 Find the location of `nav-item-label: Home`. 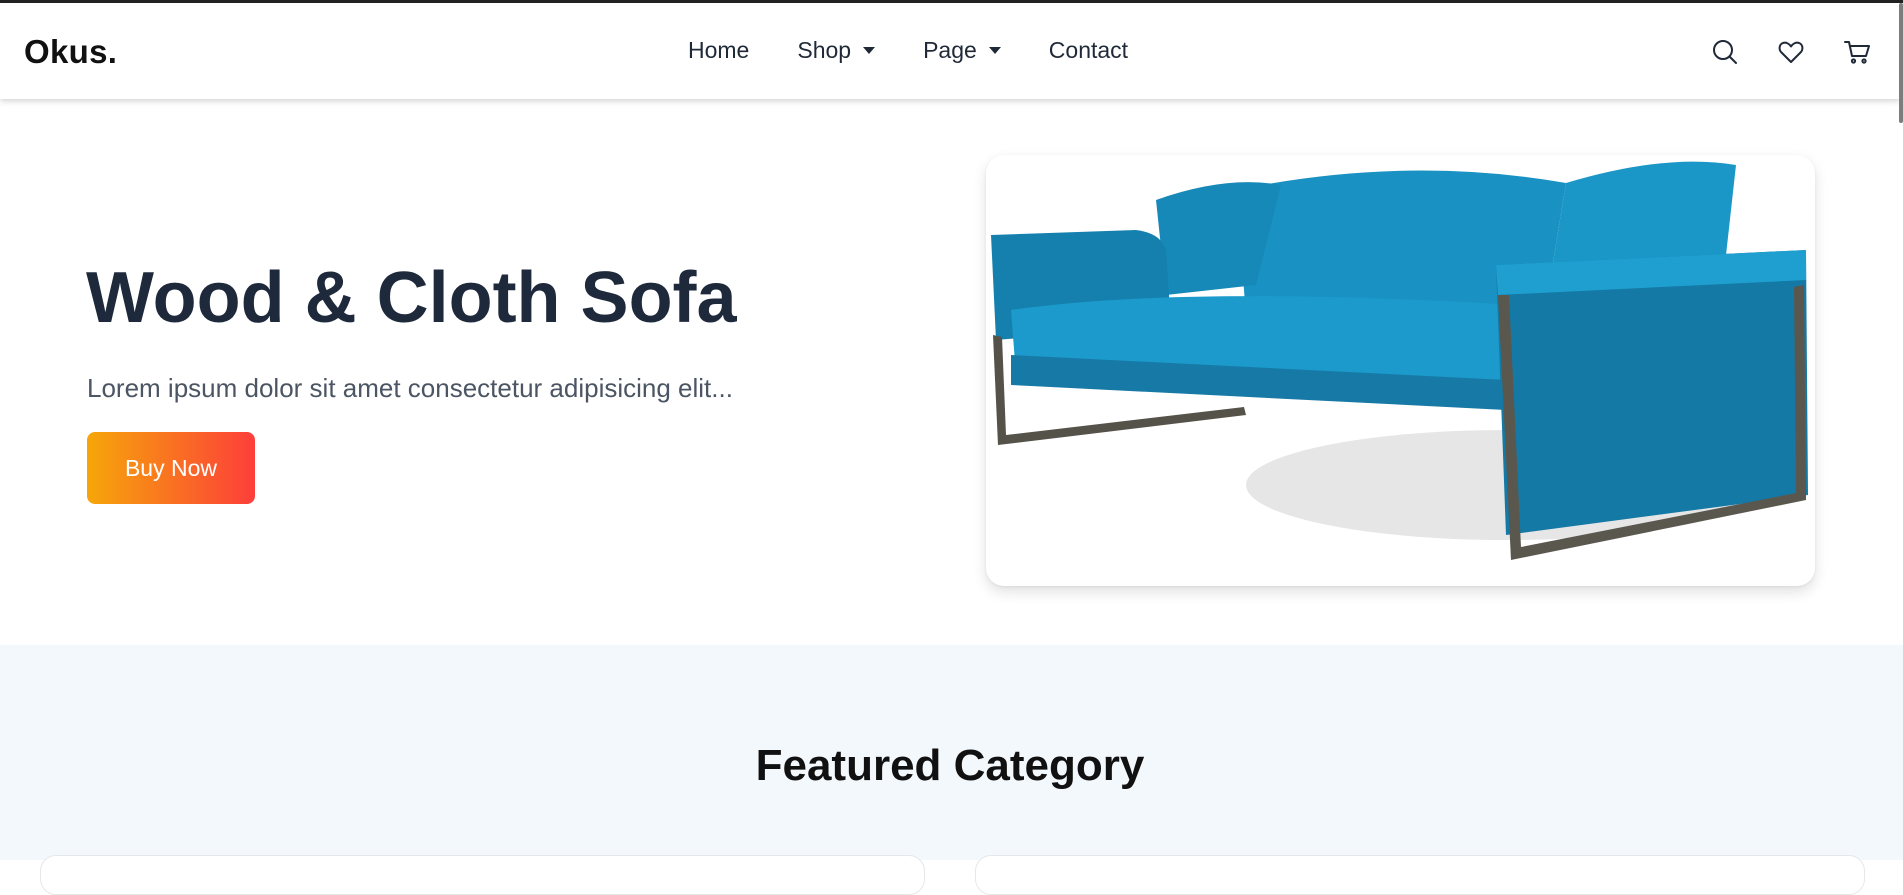

nav-item-label: Home is located at coordinates (719, 50).